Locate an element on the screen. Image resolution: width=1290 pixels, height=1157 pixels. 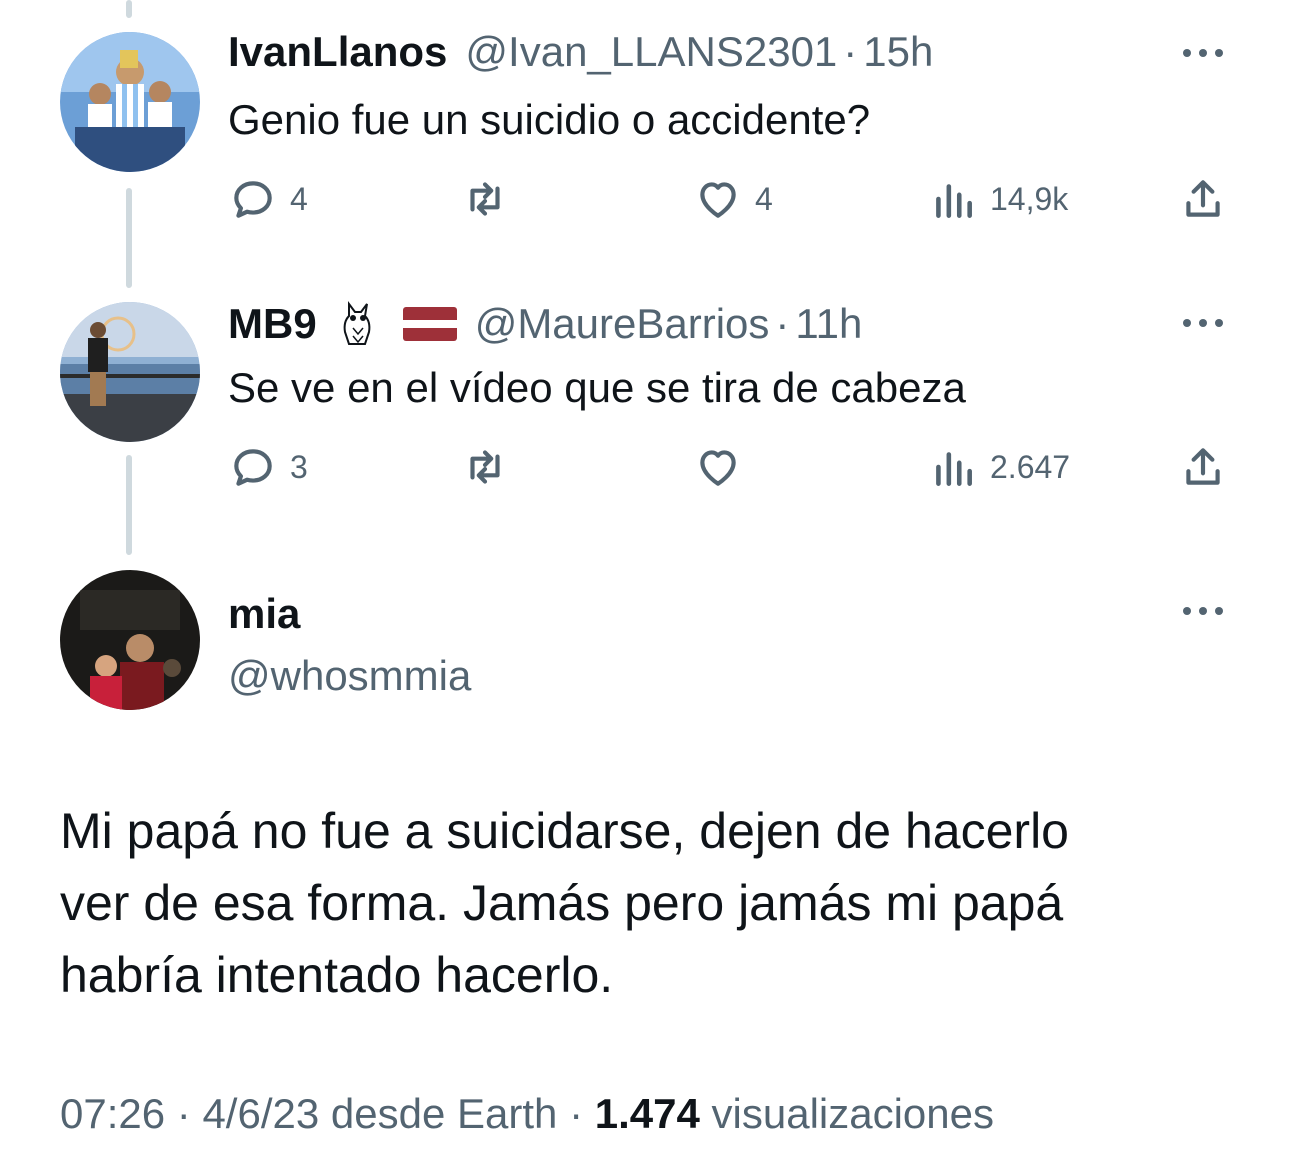
reply-button: 4 is located at coordinates (268, 199).